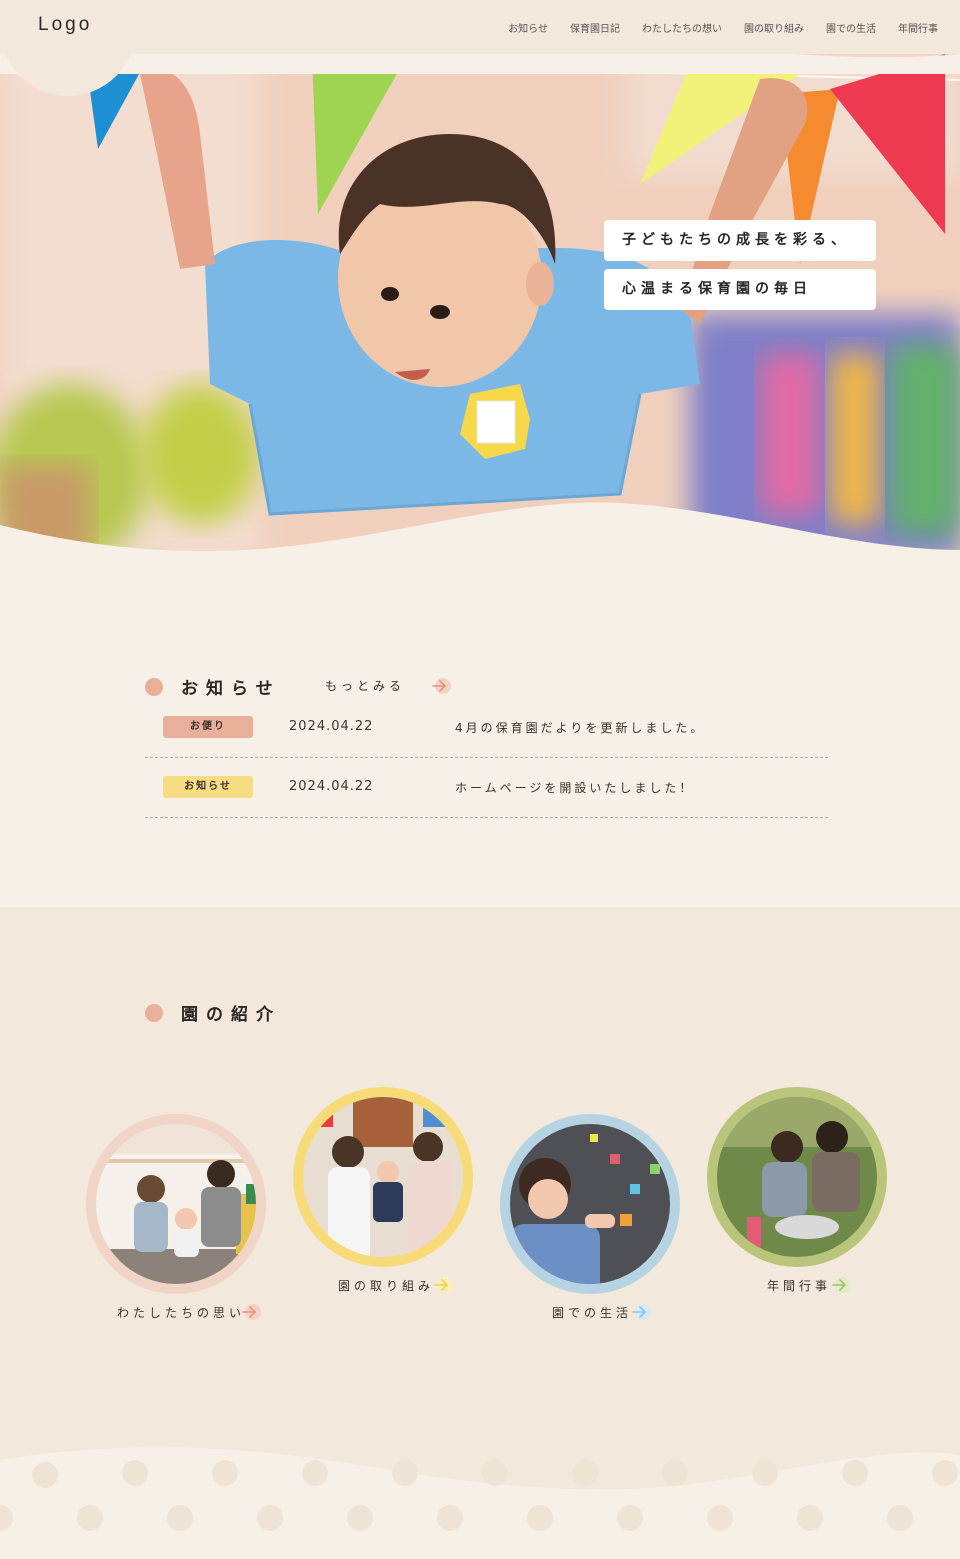  Describe the element at coordinates (774, 27) in the screenshot. I see `nav-item-efforts: 園の取り組み` at that location.